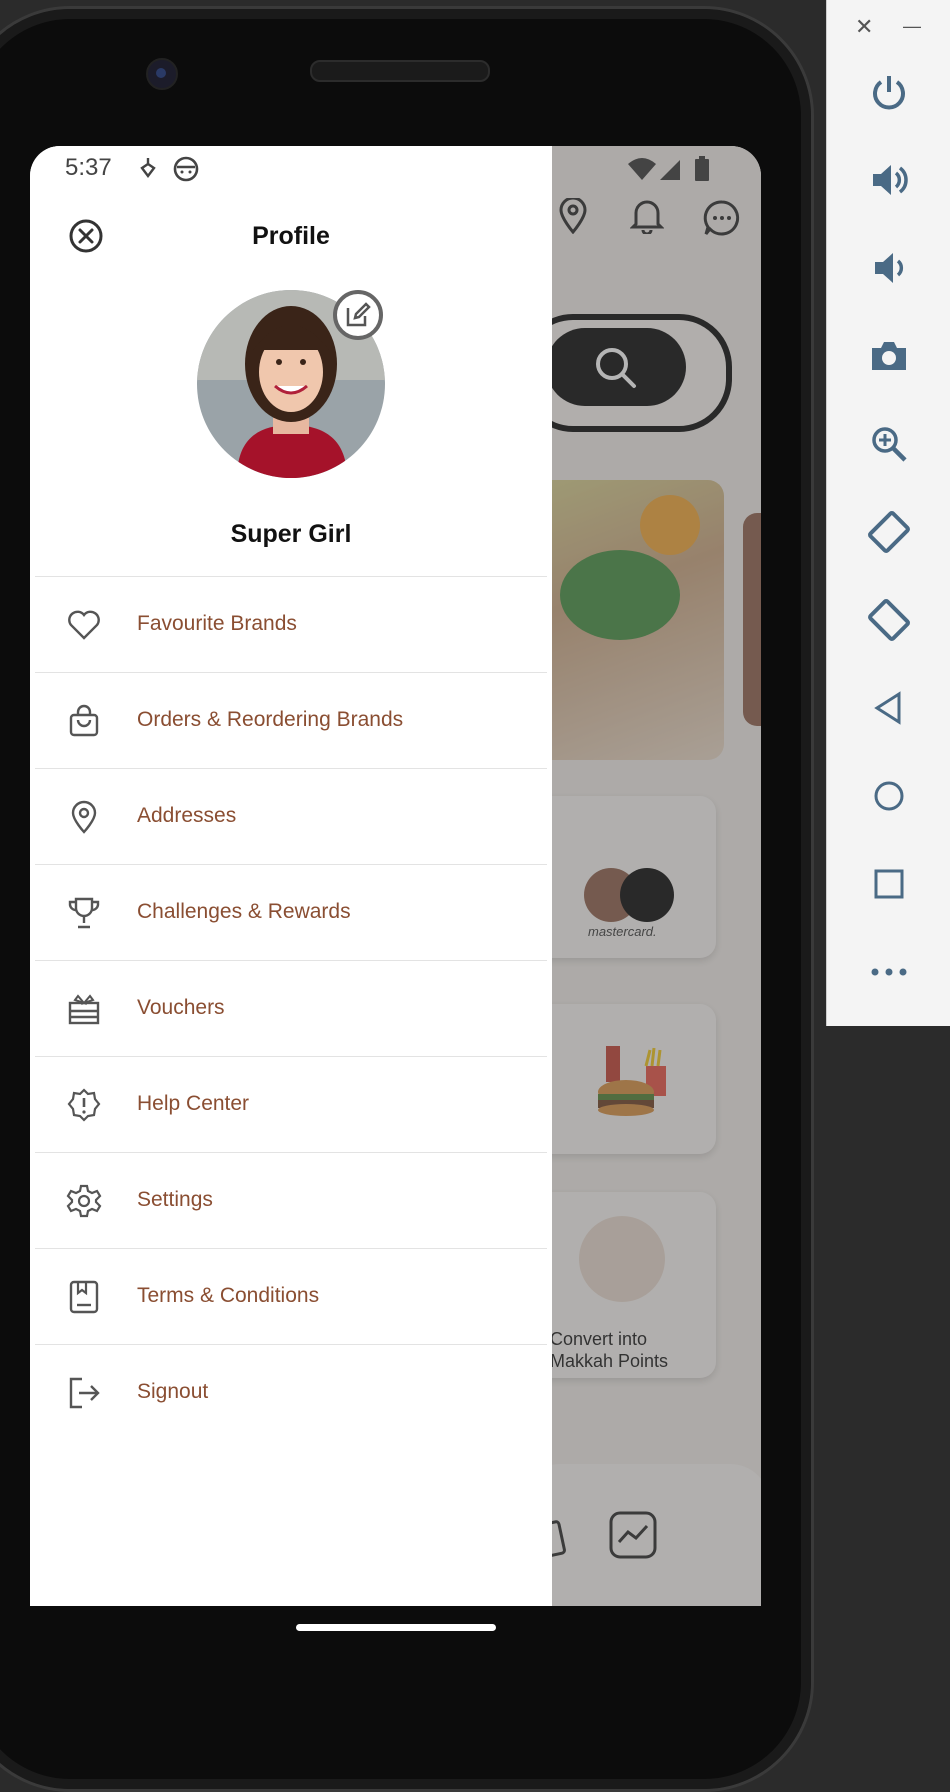 The width and height of the screenshot is (950, 1792). I want to click on status-bar: 5:37, so click(395, 169).